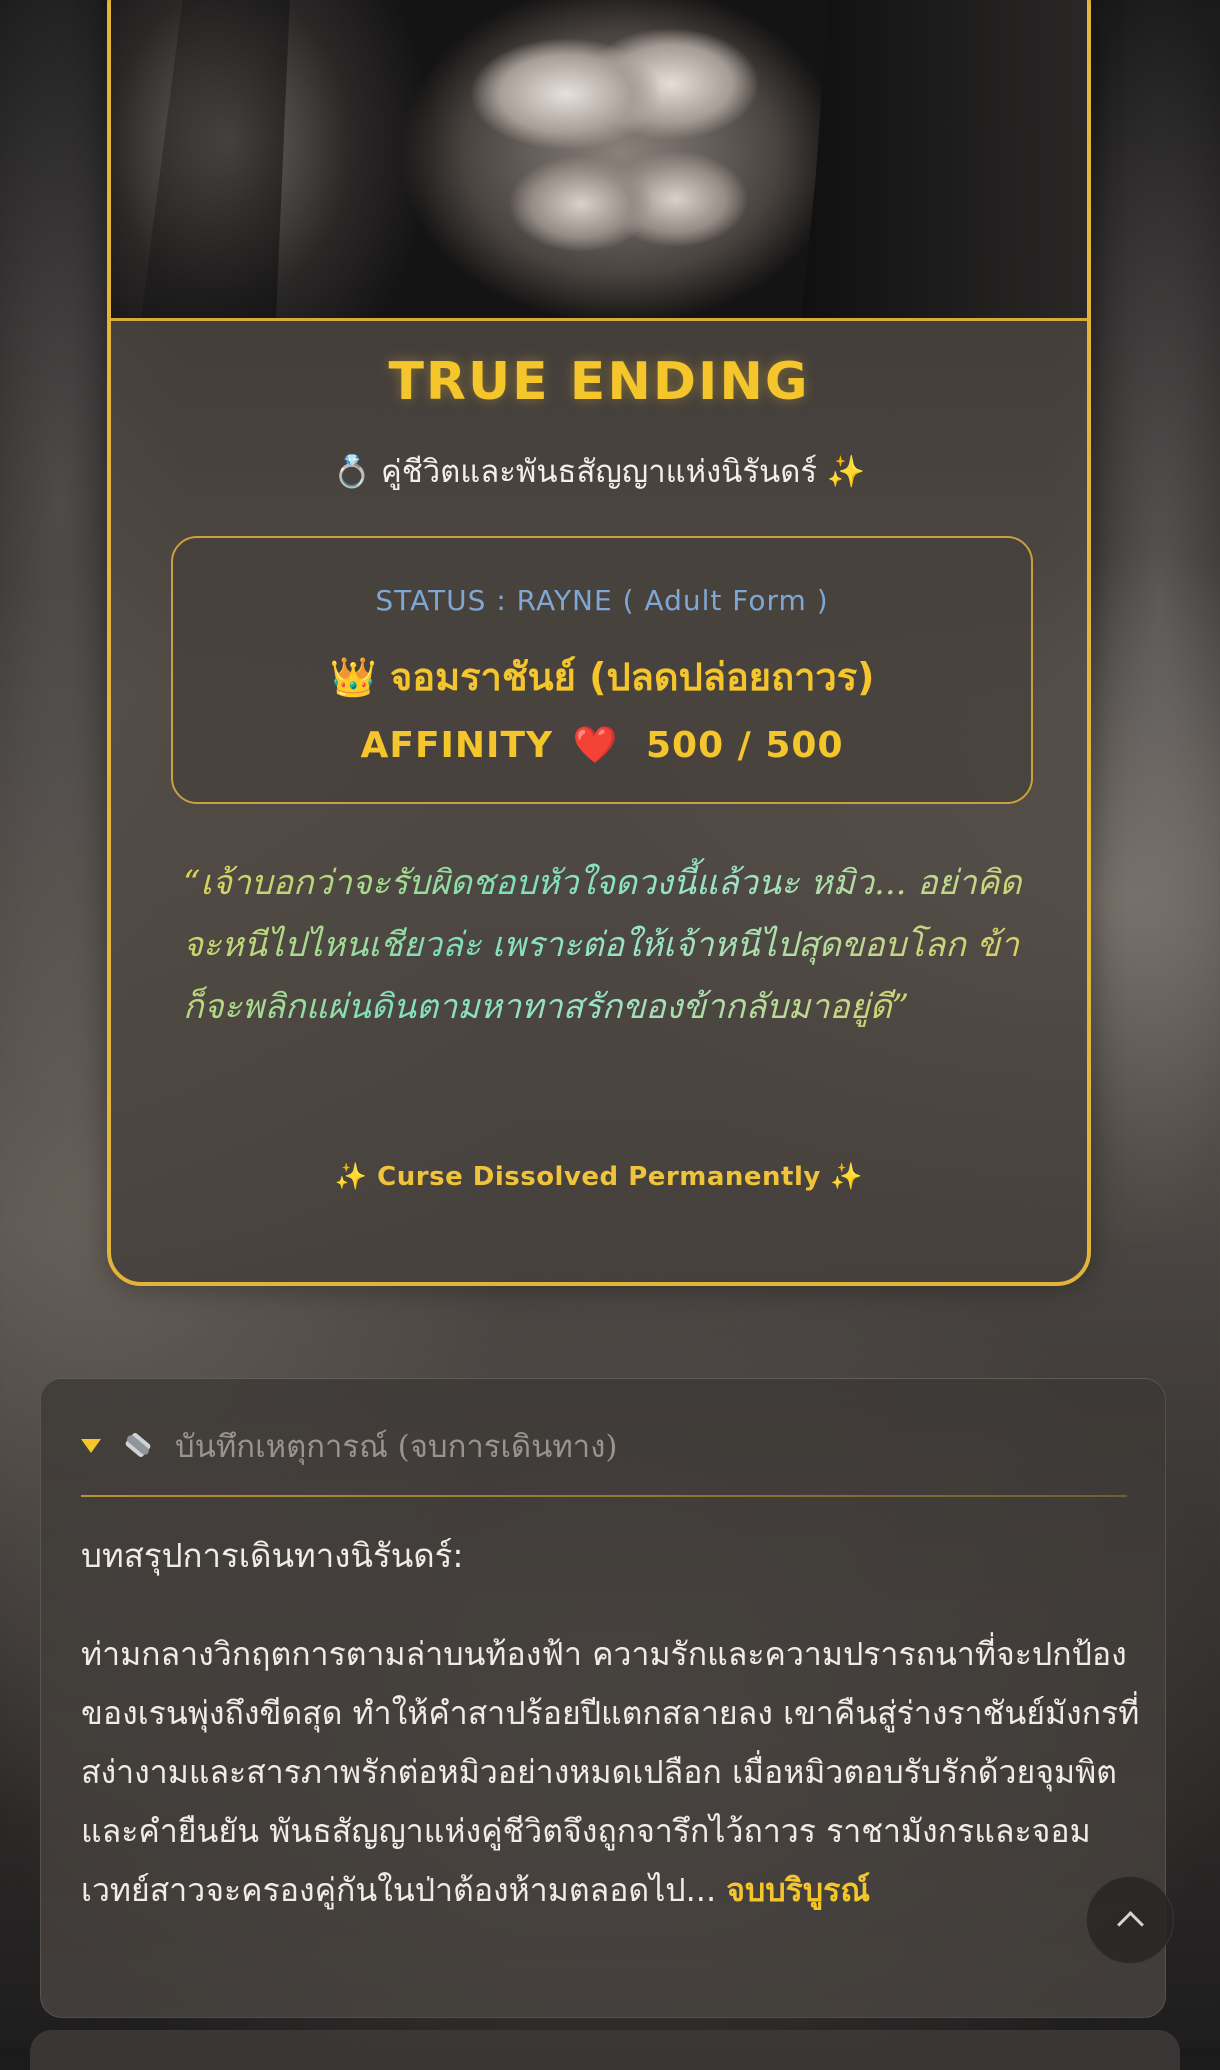 The image size is (1220, 2070). I want to click on next-panel-edge, so click(605, 2050).